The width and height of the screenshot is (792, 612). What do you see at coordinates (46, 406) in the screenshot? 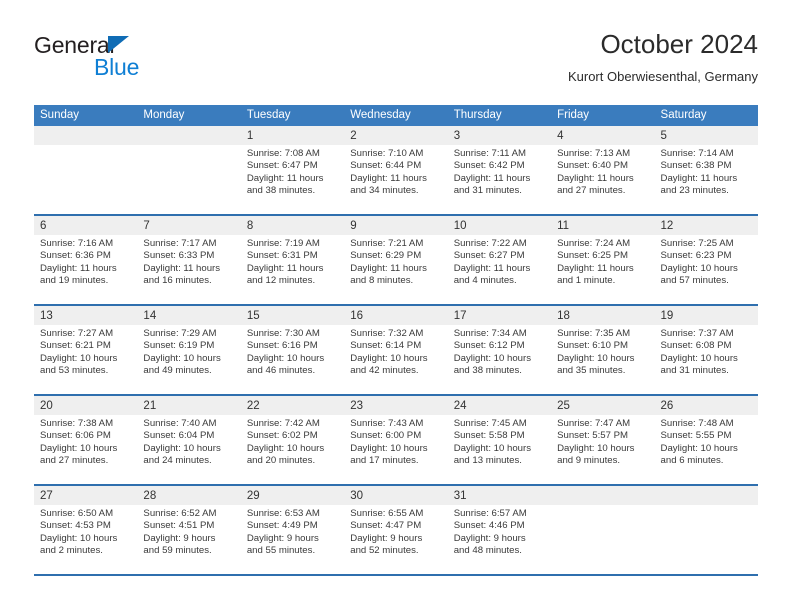
I see `day-number: 20` at bounding box center [46, 406].